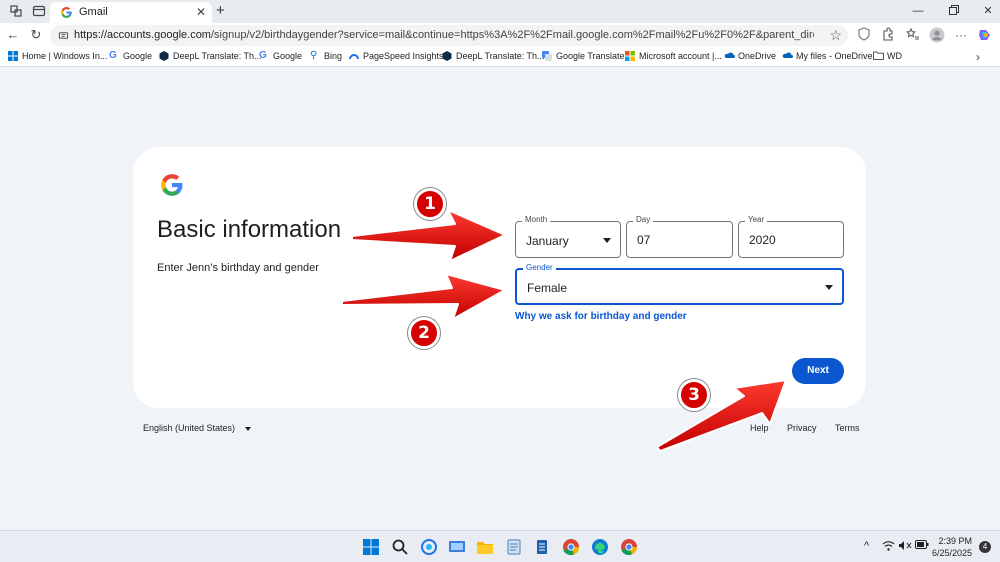 The height and width of the screenshot is (562, 1000). What do you see at coordinates (13, 56) in the screenshot?
I see `windows-icon` at bounding box center [13, 56].